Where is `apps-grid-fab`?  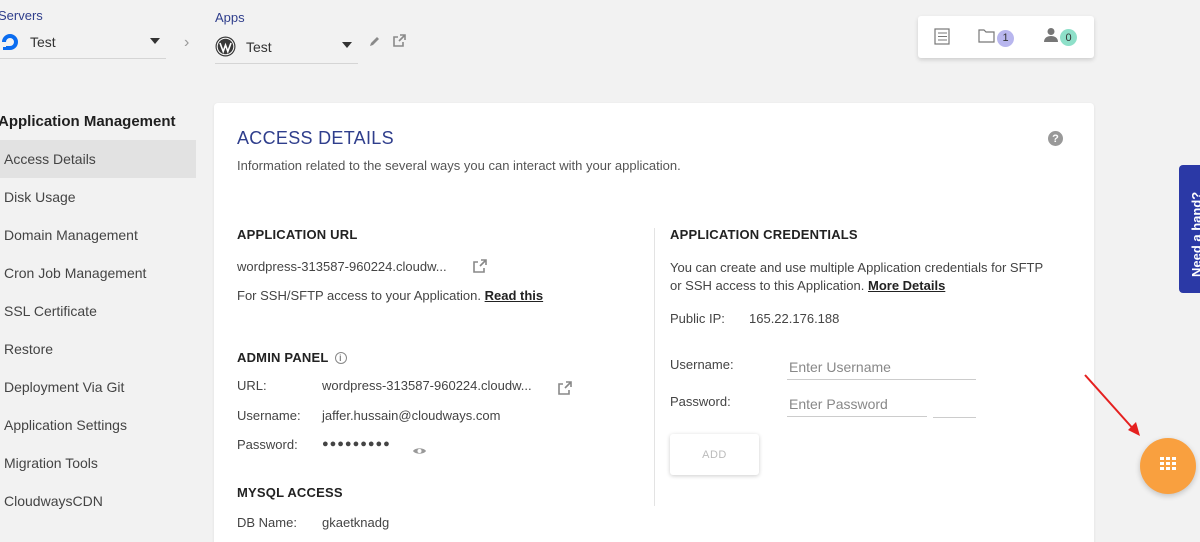 apps-grid-fab is located at coordinates (1168, 466).